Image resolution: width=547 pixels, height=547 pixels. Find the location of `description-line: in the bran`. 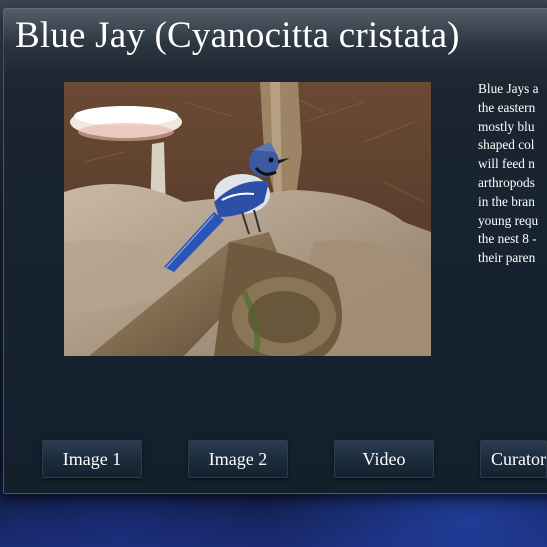

description-line: in the bran is located at coordinates (506, 201).